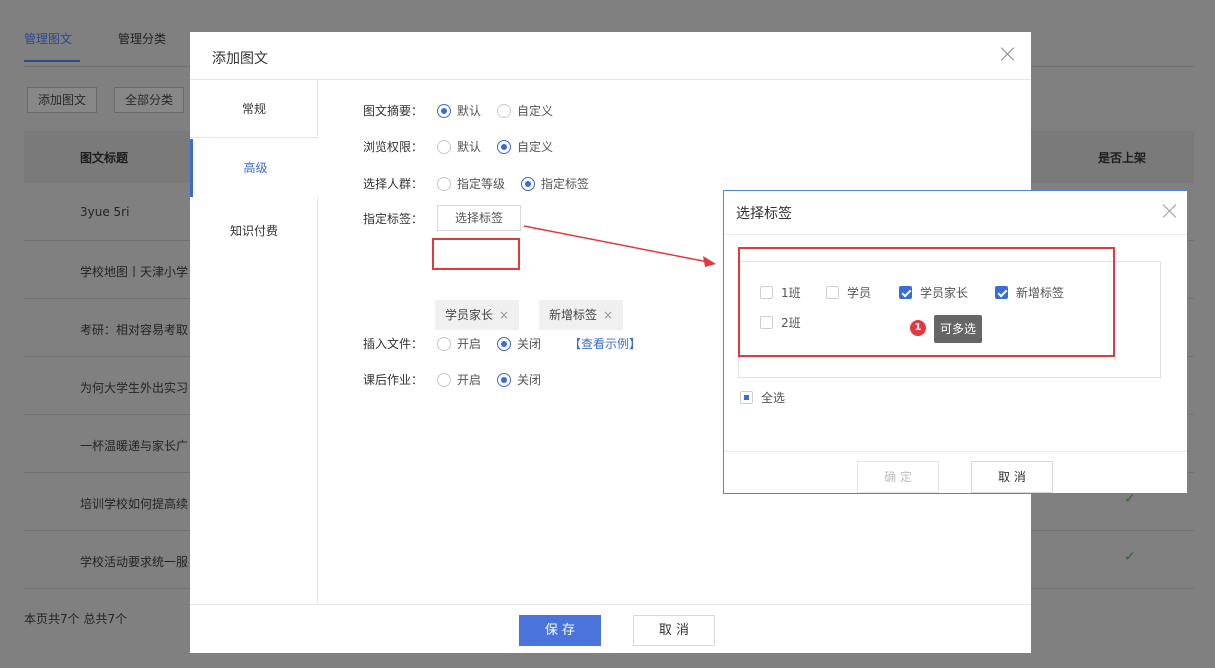  What do you see at coordinates (610, 56) in the screenshot?
I see `modal-header: 添加图文` at bounding box center [610, 56].